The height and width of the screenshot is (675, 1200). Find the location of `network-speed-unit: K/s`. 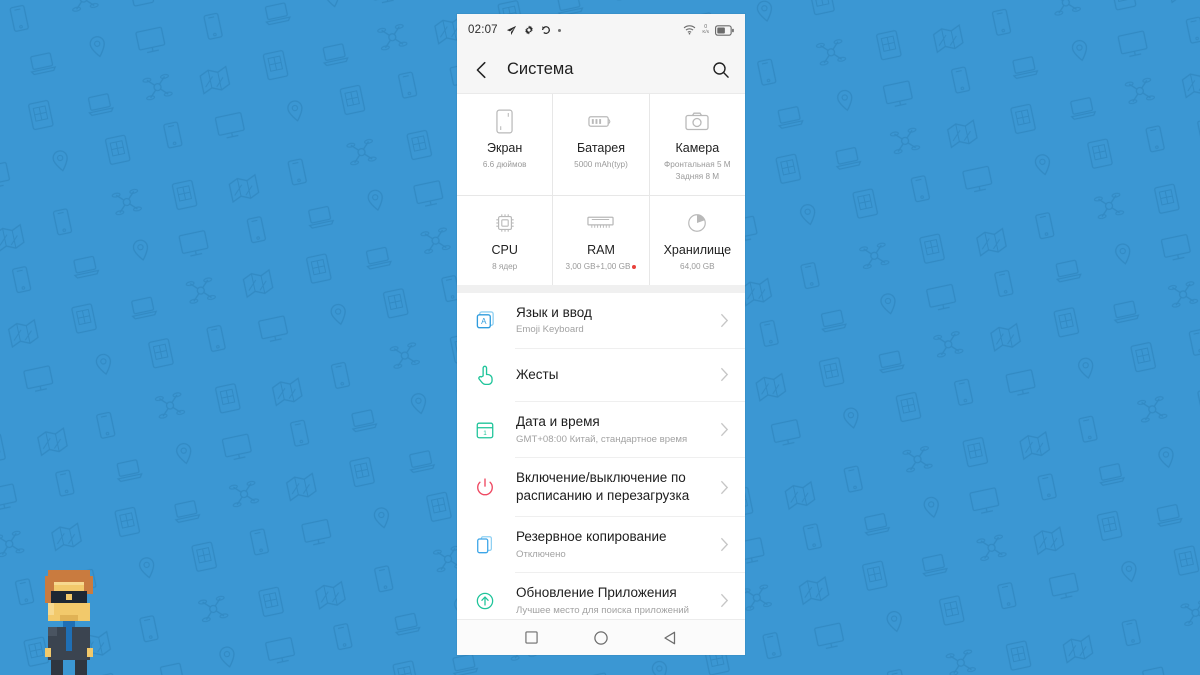

network-speed-unit: K/s is located at coordinates (705, 32).